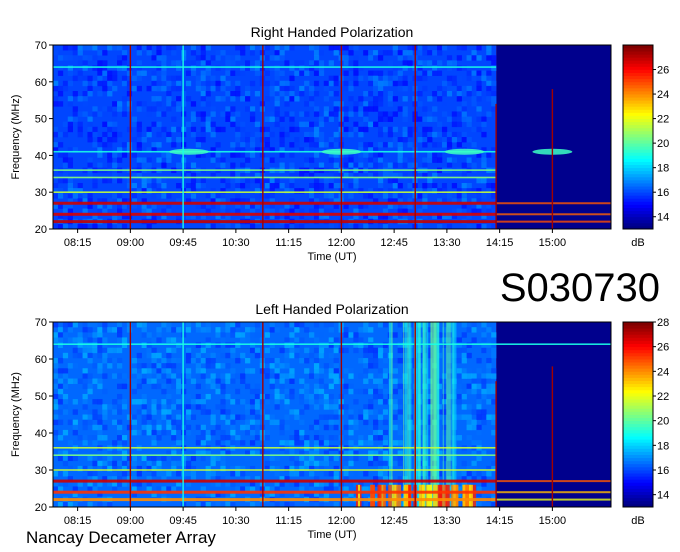  What do you see at coordinates (447, 521) in the screenshot?
I see `x-tick-label: 13:30` at bounding box center [447, 521].